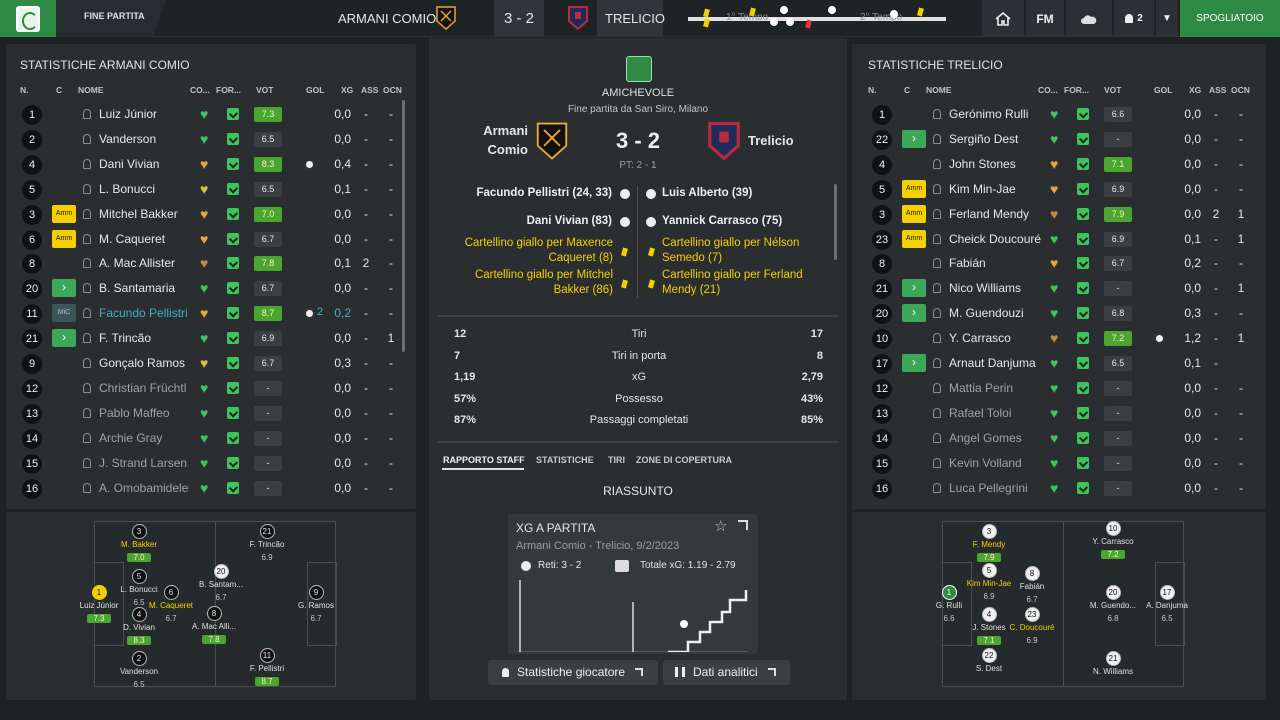 The width and height of the screenshot is (1280, 720). I want to click on player-row: 16 A. Omobamidele ♥ -0,0- -, so click(215, 488).